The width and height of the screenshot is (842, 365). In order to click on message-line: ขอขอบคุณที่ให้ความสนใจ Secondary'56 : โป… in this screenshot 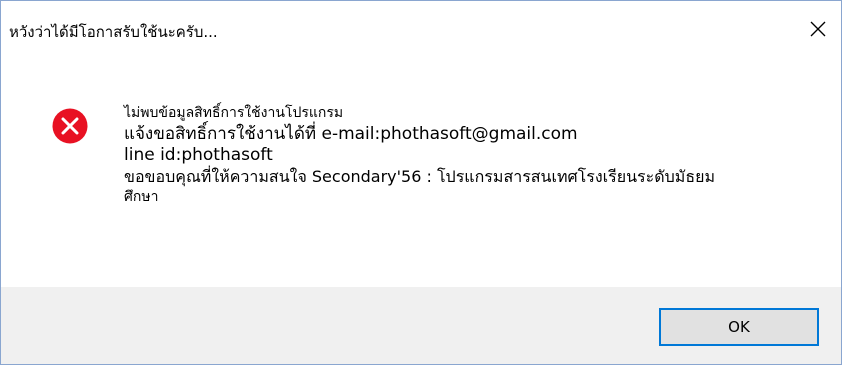, I will do `click(419, 176)`.